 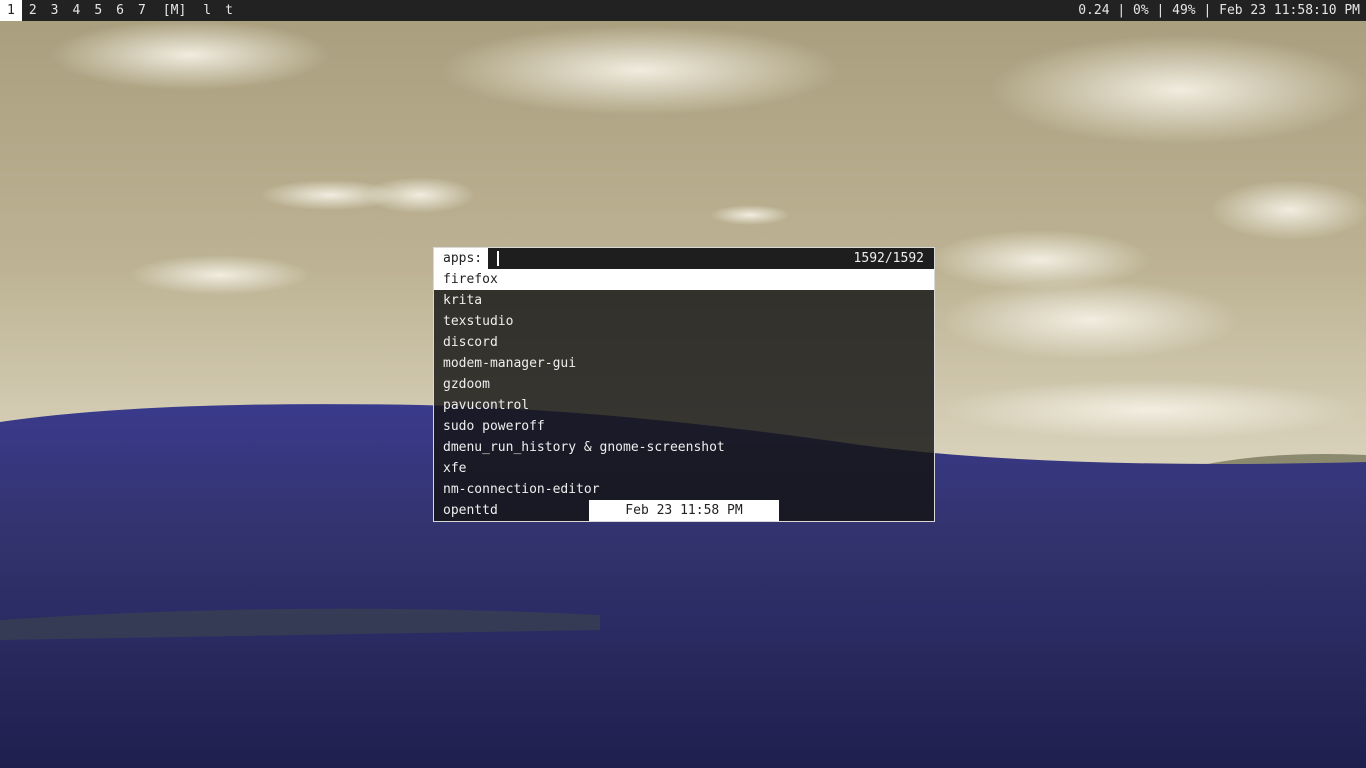 I want to click on text-cursor, so click(x=498, y=258).